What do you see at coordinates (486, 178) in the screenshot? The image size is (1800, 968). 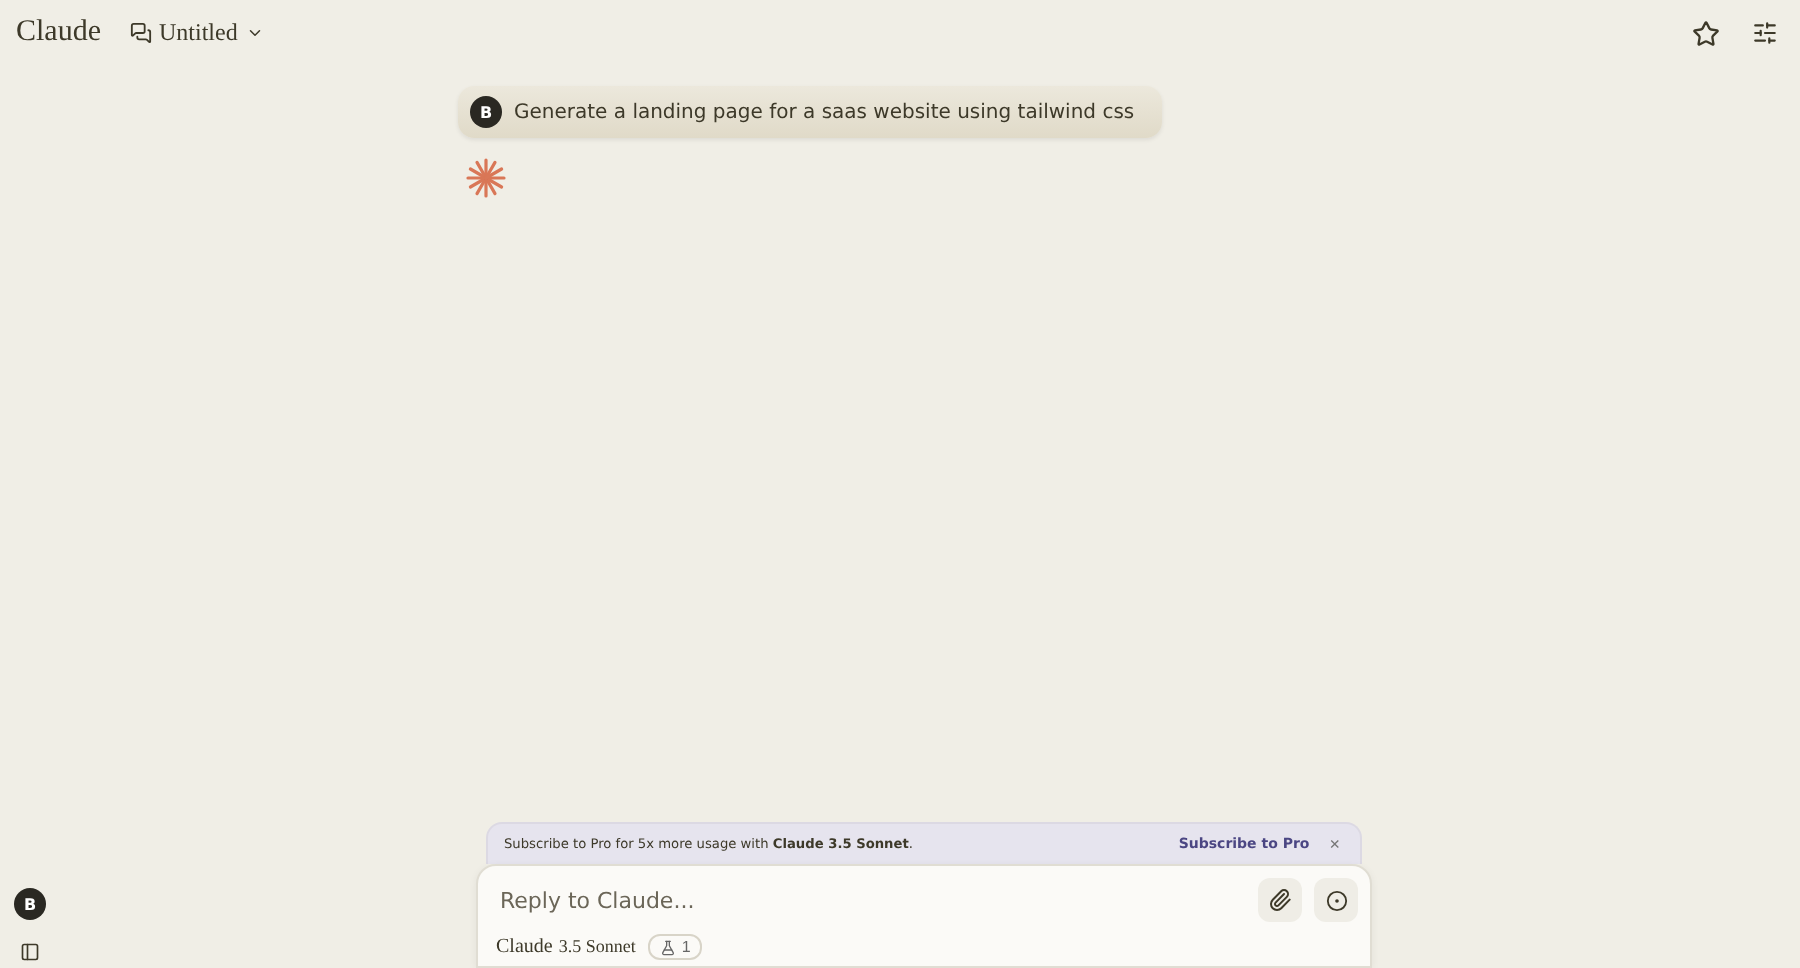 I see `sparkle-icon` at bounding box center [486, 178].